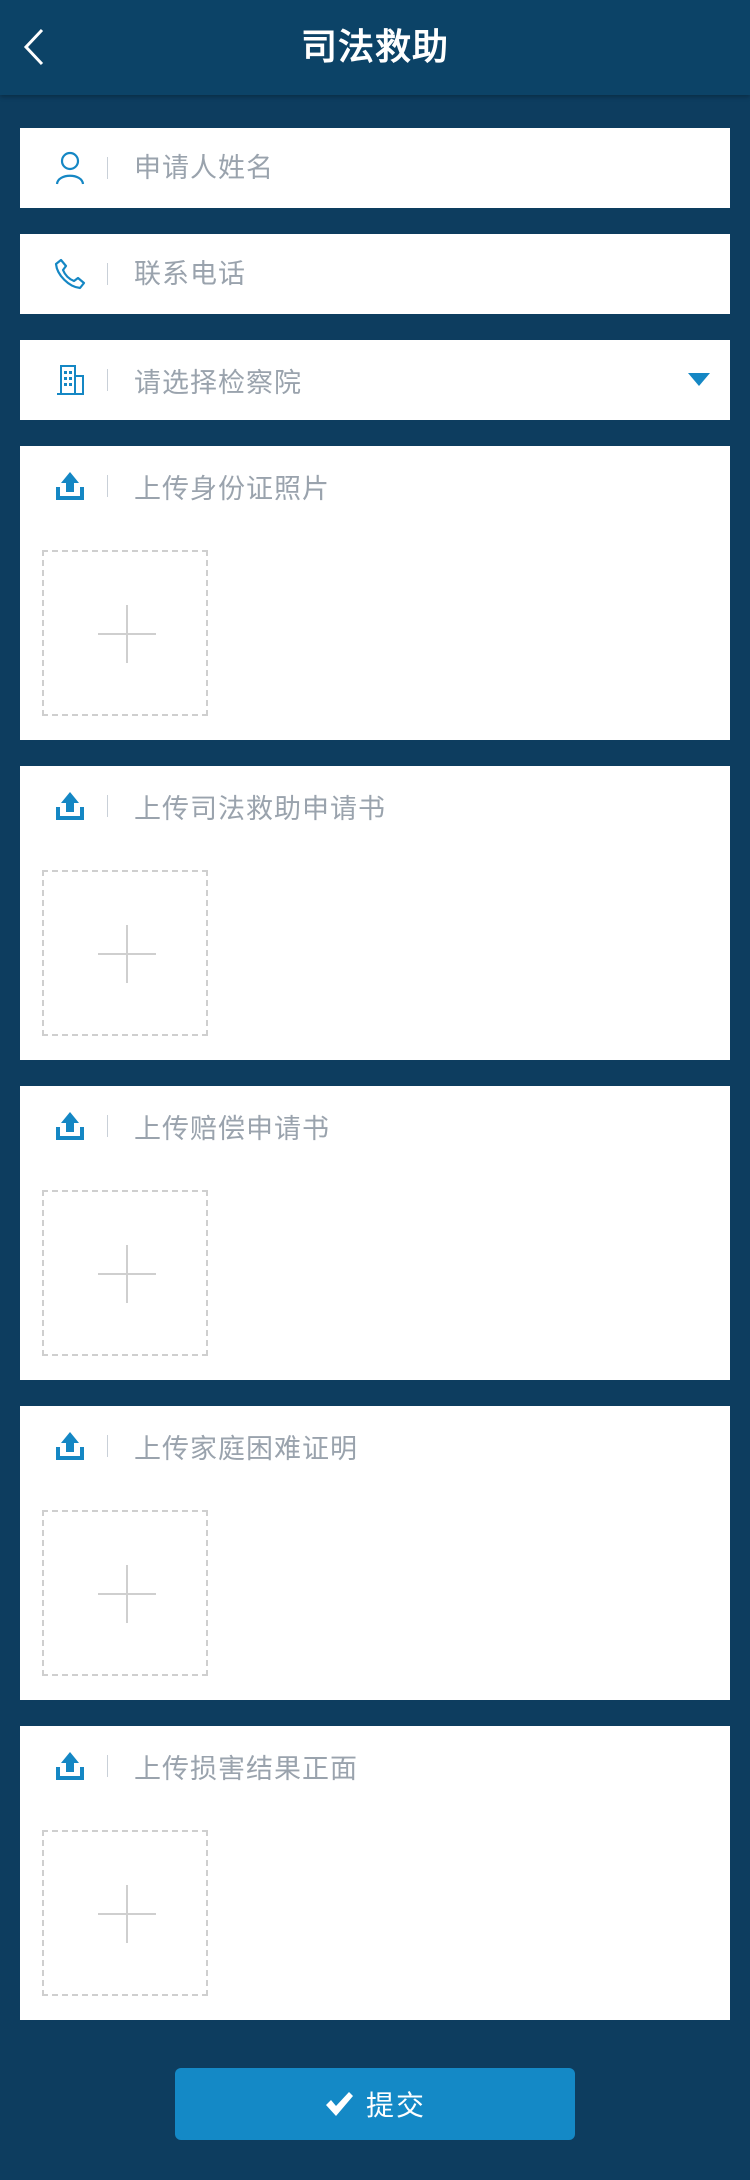 The height and width of the screenshot is (2180, 750). Describe the element at coordinates (232, 1129) in the screenshot. I see `upload-label: 上传赔偿申请书` at that location.